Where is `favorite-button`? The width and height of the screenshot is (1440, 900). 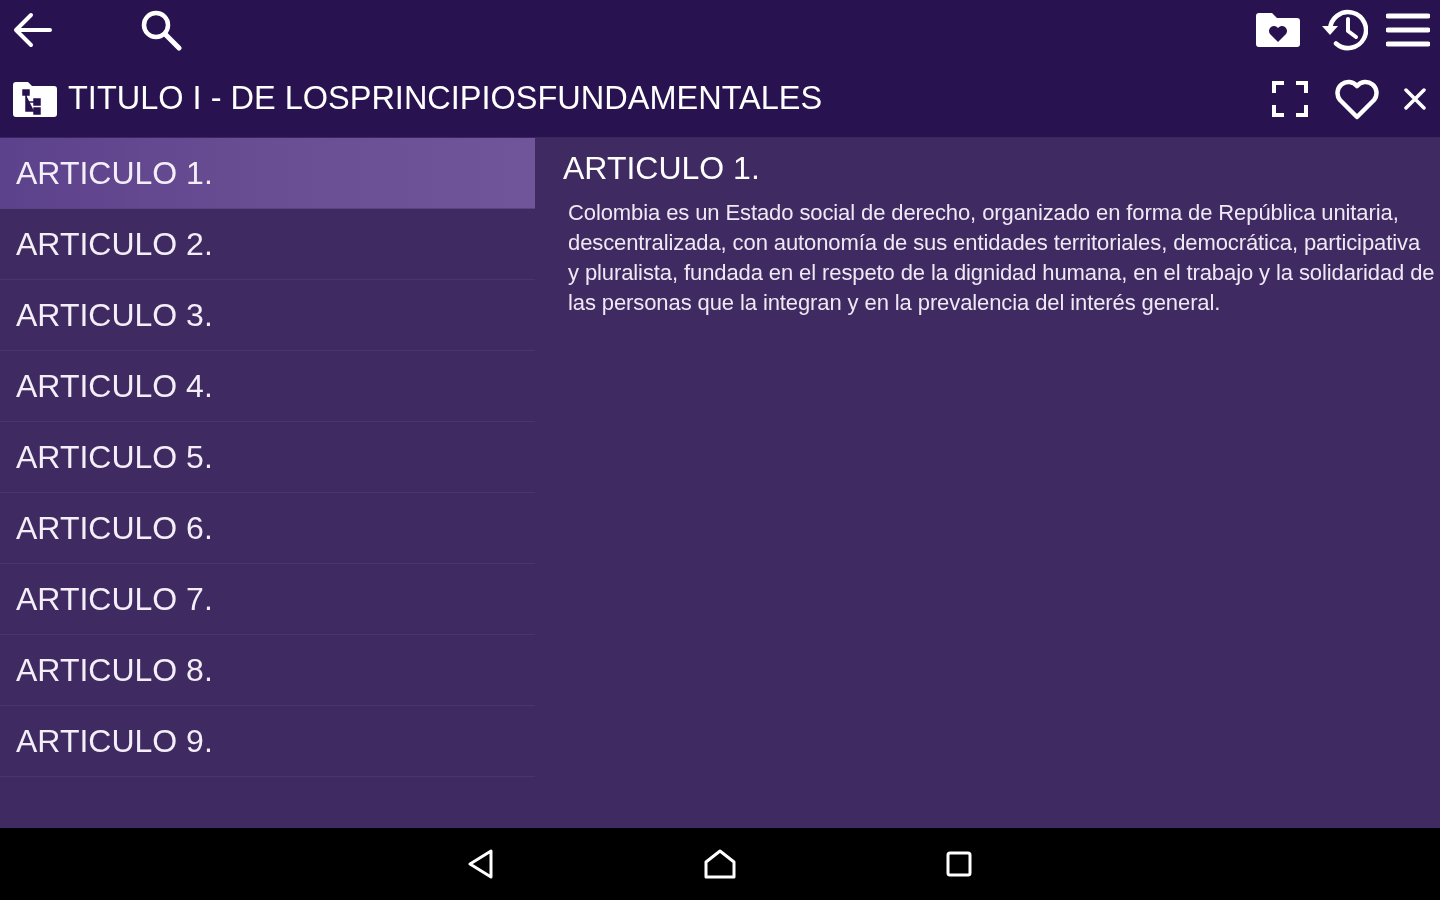
favorite-button is located at coordinates (1357, 98).